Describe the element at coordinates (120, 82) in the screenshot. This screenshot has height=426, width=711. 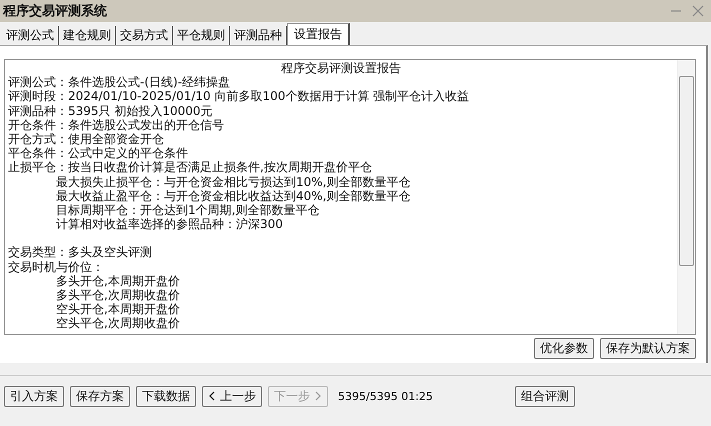
I see `report-line: 评测公式：条件选股公式-(日线)-经纬操盘` at that location.